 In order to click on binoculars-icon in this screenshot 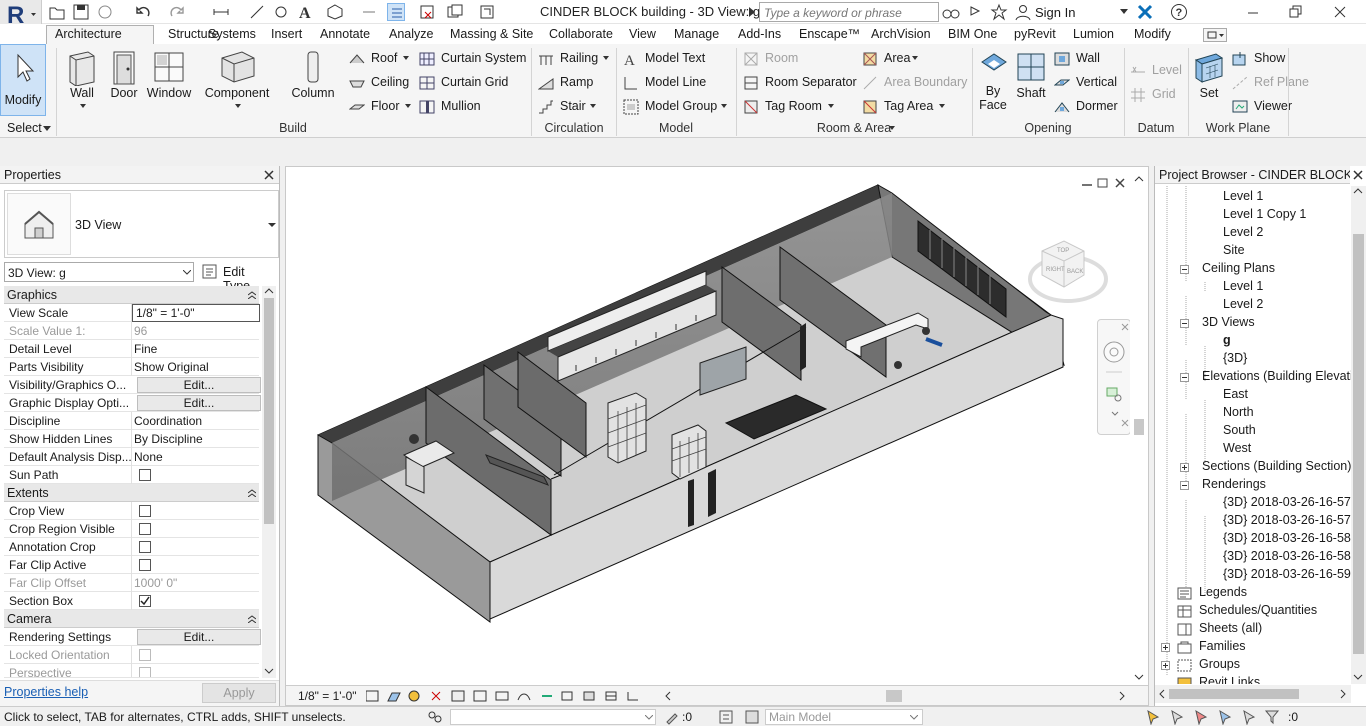, I will do `click(951, 12)`.